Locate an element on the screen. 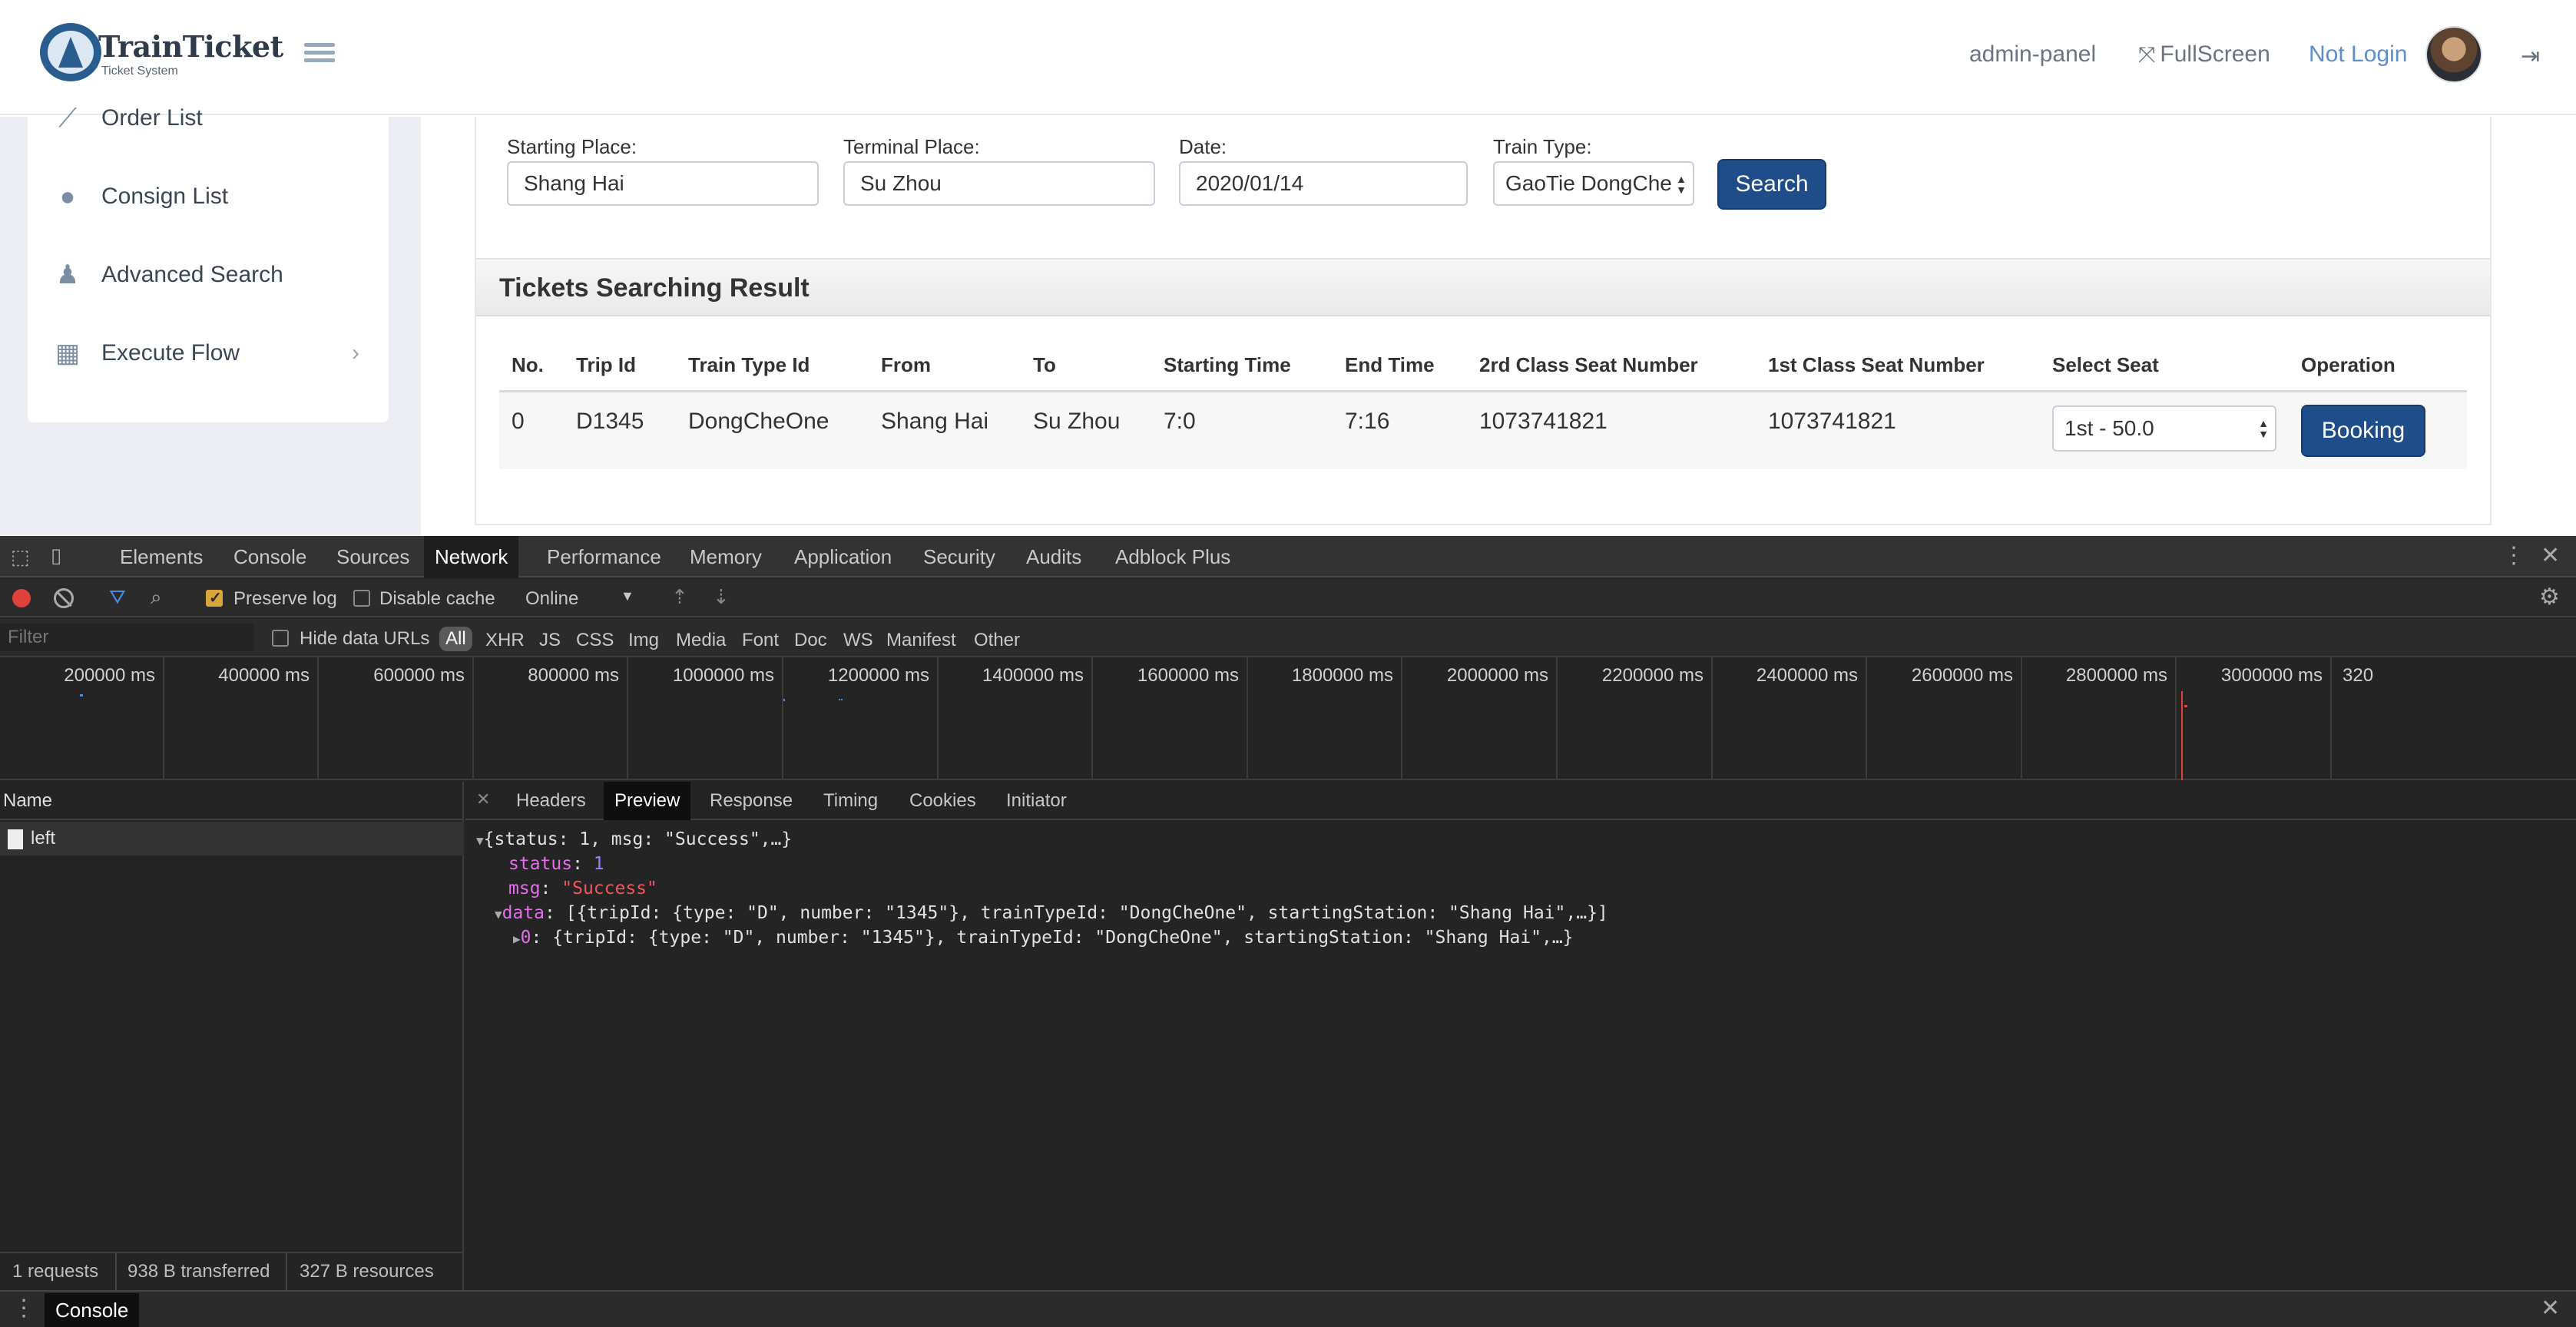  request-row: left is located at coordinates (232, 839).